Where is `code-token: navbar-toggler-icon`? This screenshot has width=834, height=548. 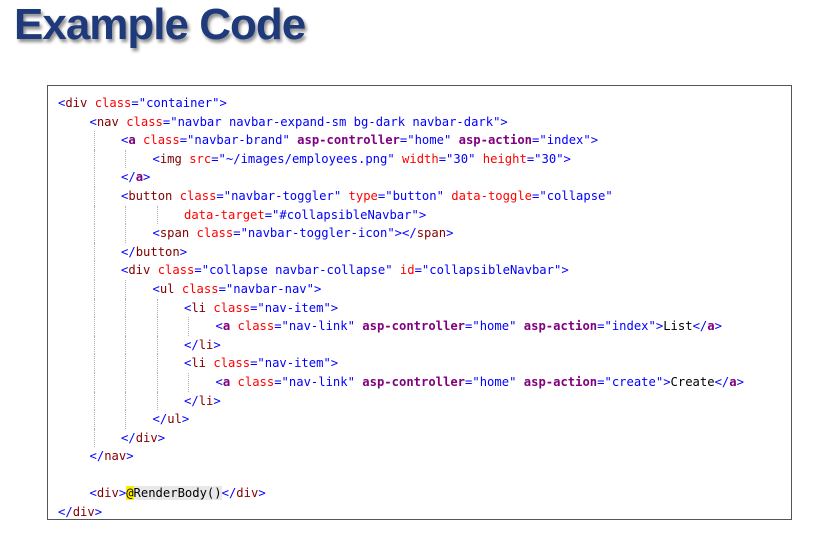
code-token: navbar-toggler-icon is located at coordinates (317, 233).